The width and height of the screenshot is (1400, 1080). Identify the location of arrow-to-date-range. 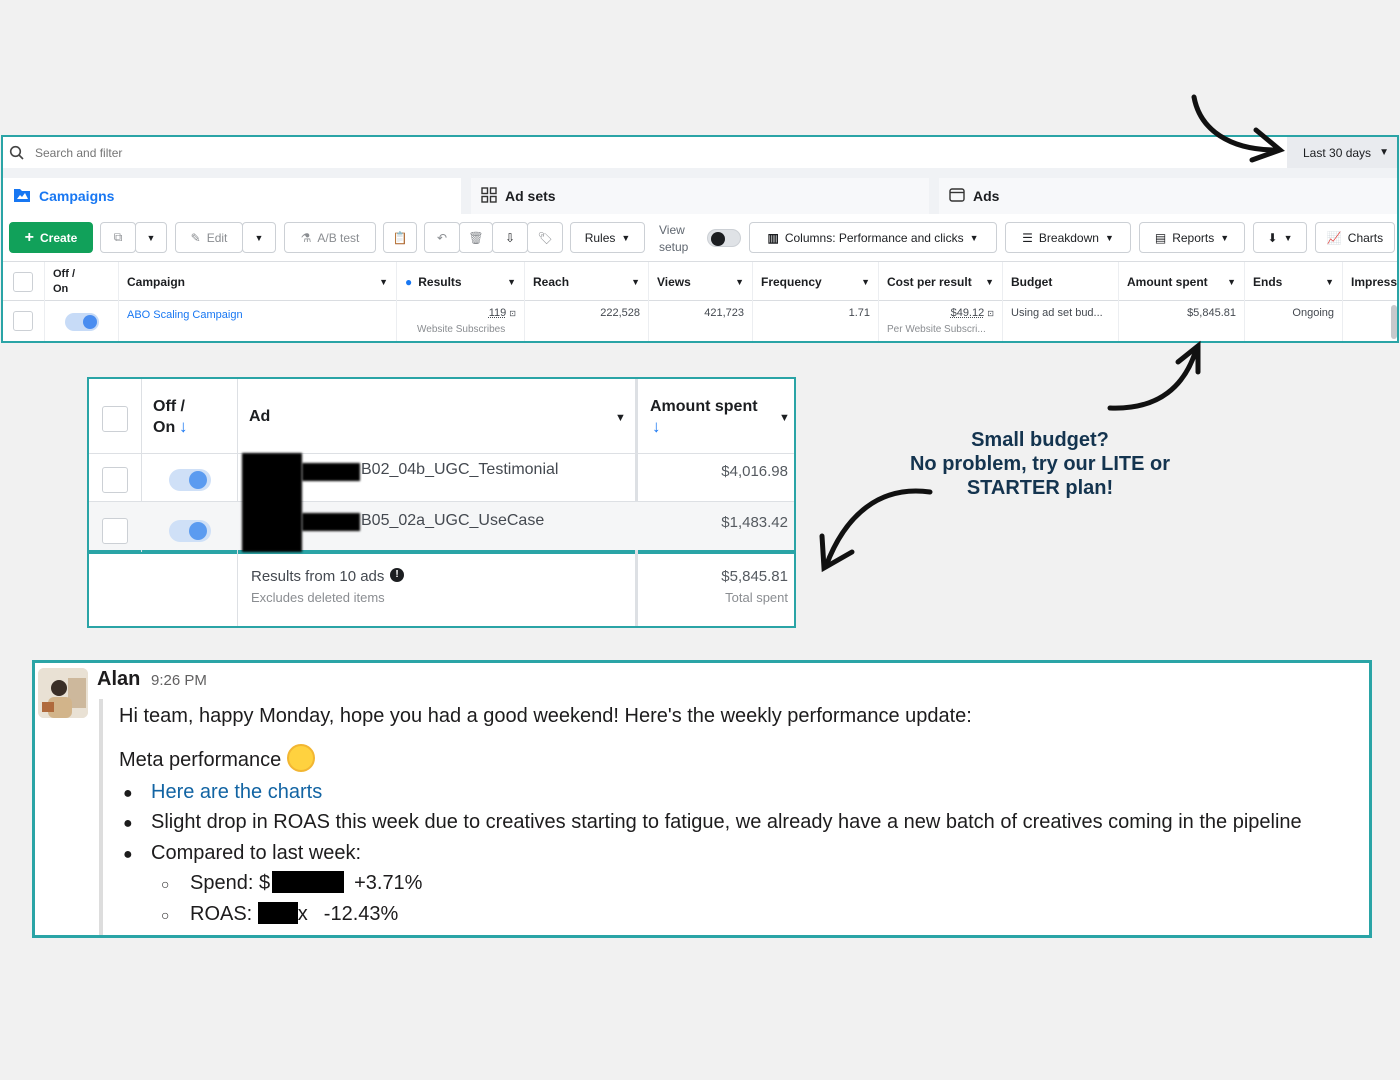
(1238, 128).